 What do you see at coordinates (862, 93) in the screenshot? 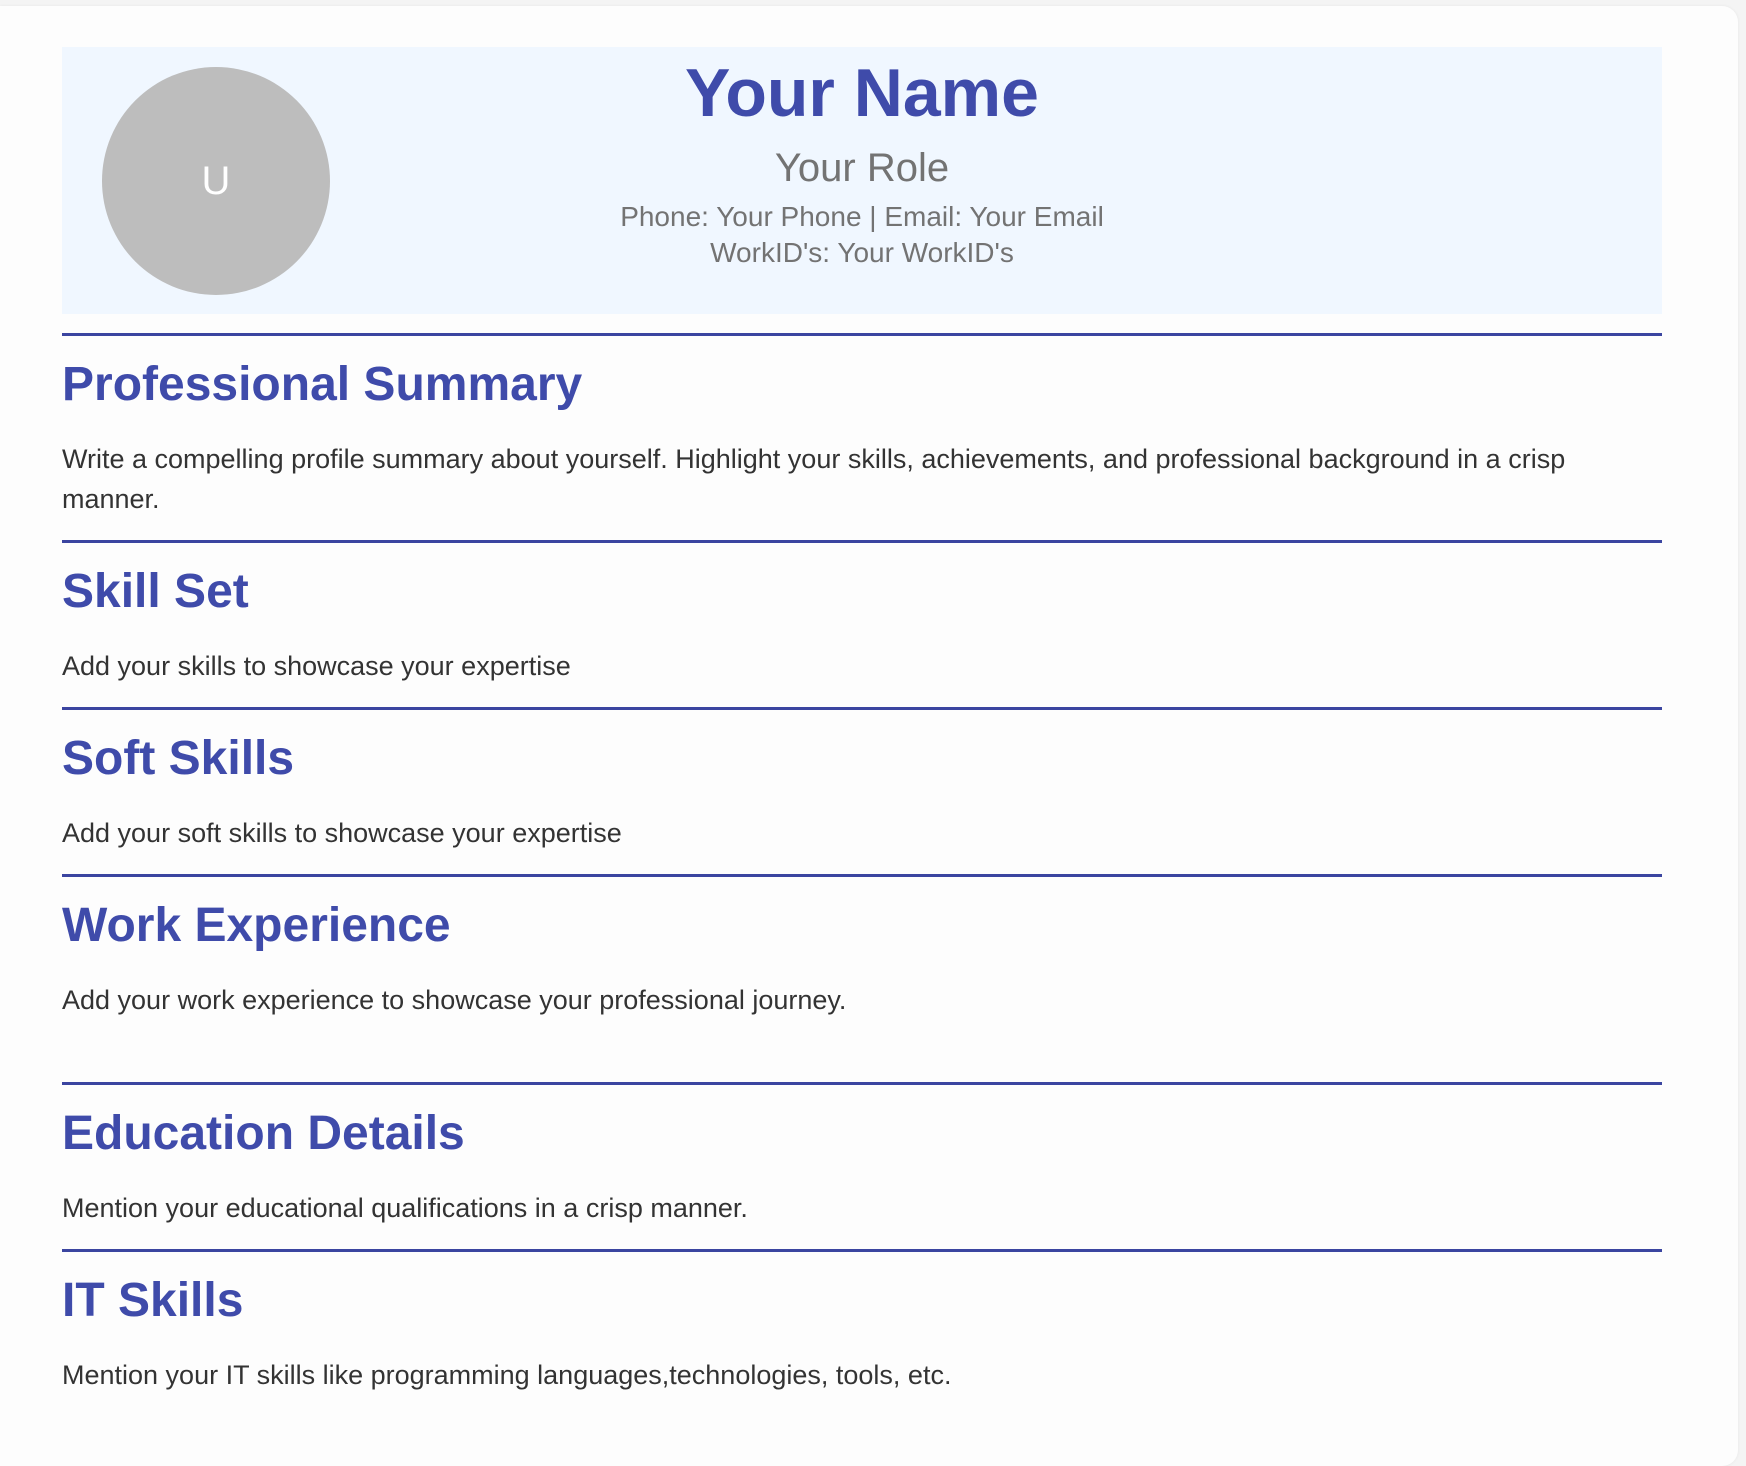
I see `name-heading: Your Name` at bounding box center [862, 93].